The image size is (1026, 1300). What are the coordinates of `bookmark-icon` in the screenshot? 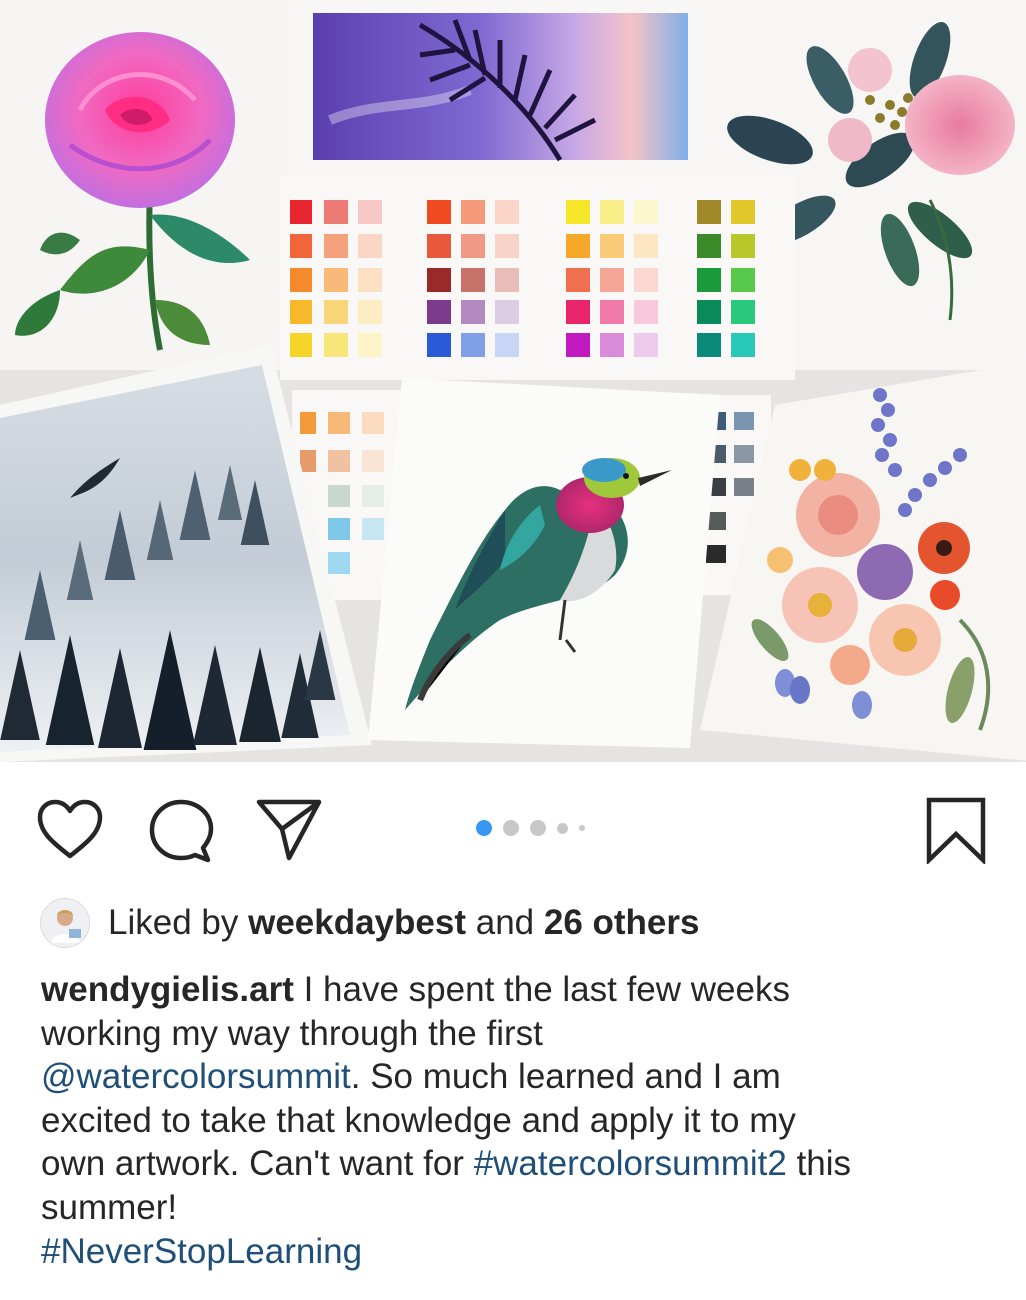 It's located at (956, 830).